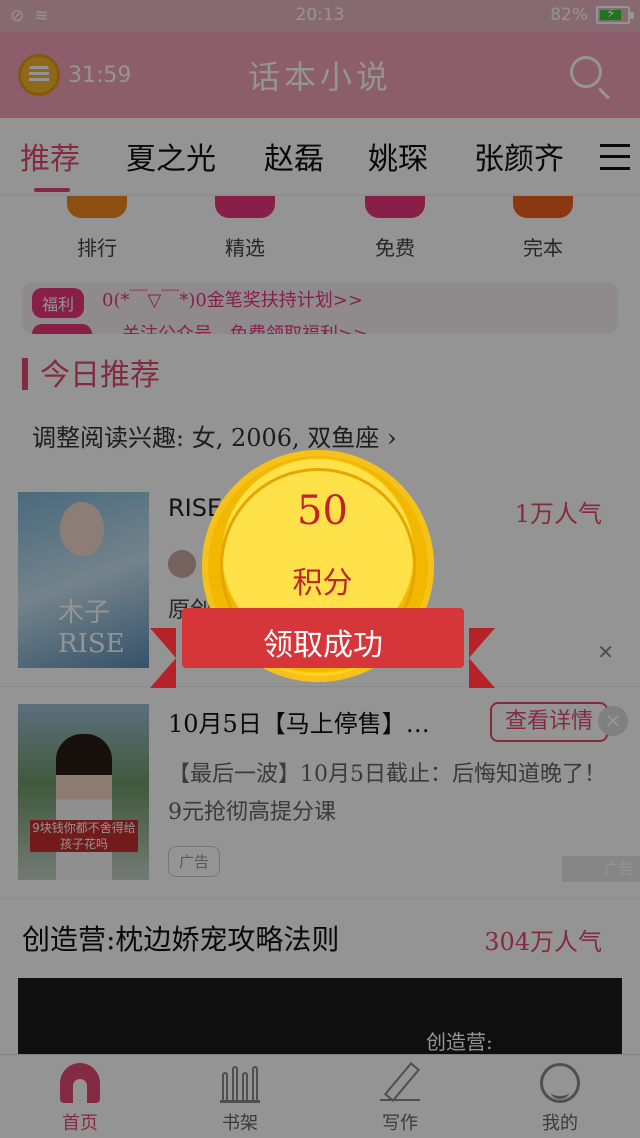 This screenshot has height=1138, width=640. Describe the element at coordinates (322, 583) in the screenshot. I see `reward-unit: 积分` at that location.